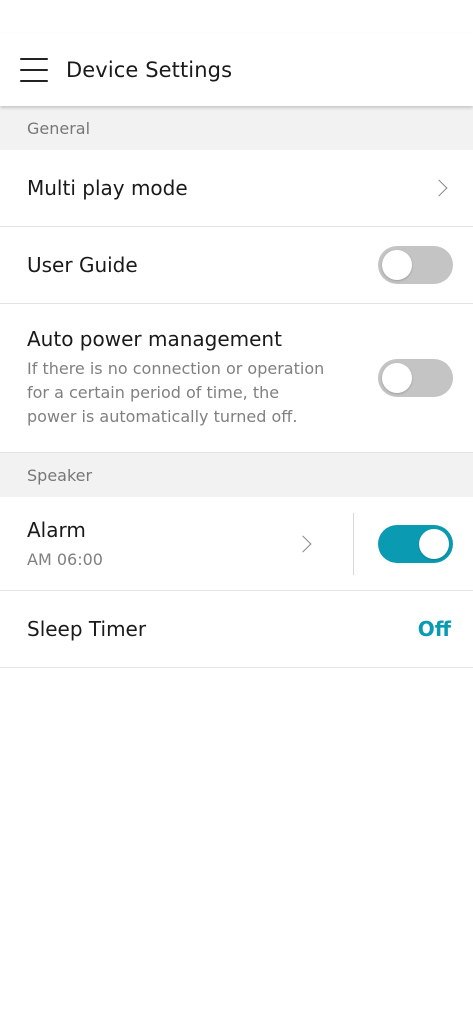 Image resolution: width=473 pixels, height=1024 pixels. I want to click on sleep-timer-text: Sleep Timer, so click(222, 629).